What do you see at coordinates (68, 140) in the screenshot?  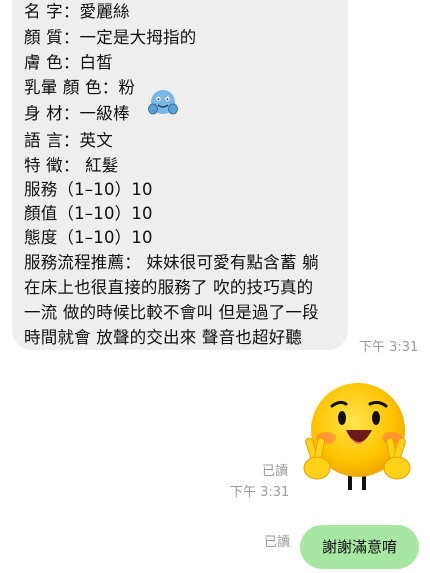 I see `message-line: 語 言：英文` at bounding box center [68, 140].